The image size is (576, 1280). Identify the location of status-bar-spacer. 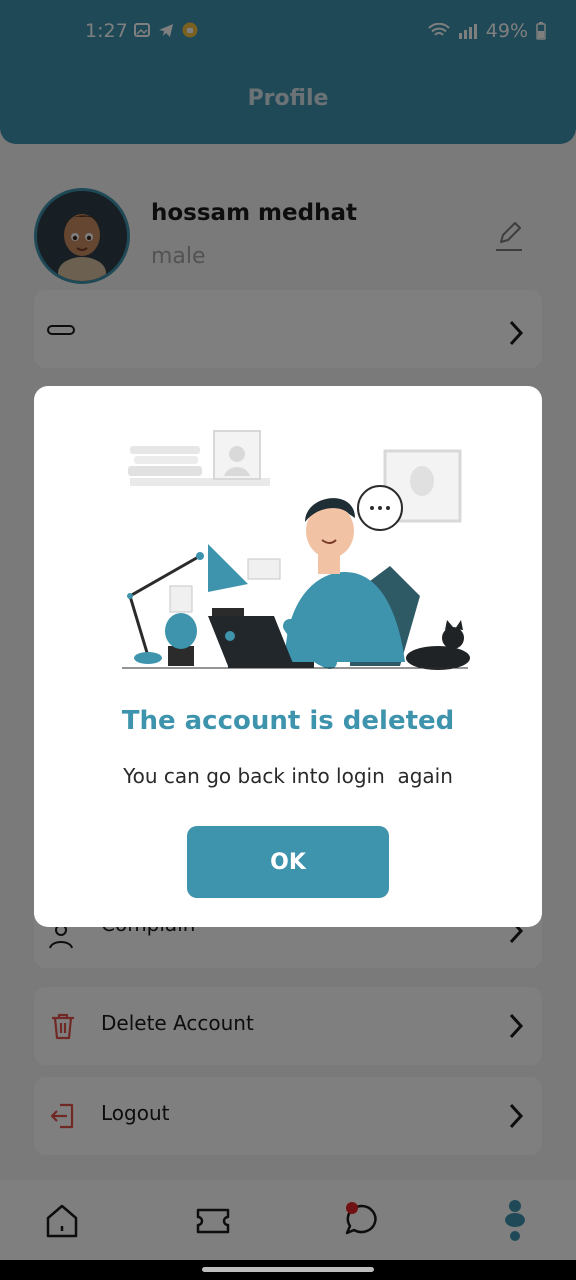
(288, 28).